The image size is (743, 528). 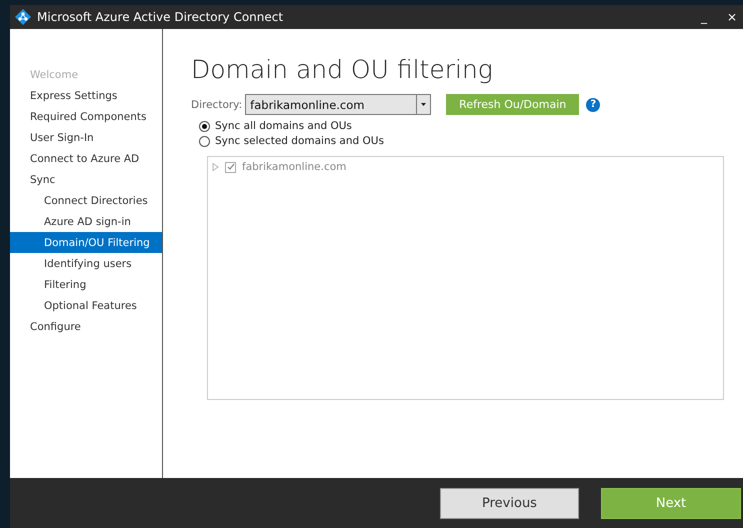 I want to click on directory-dropdown: fabrikamonline.com, so click(x=338, y=104).